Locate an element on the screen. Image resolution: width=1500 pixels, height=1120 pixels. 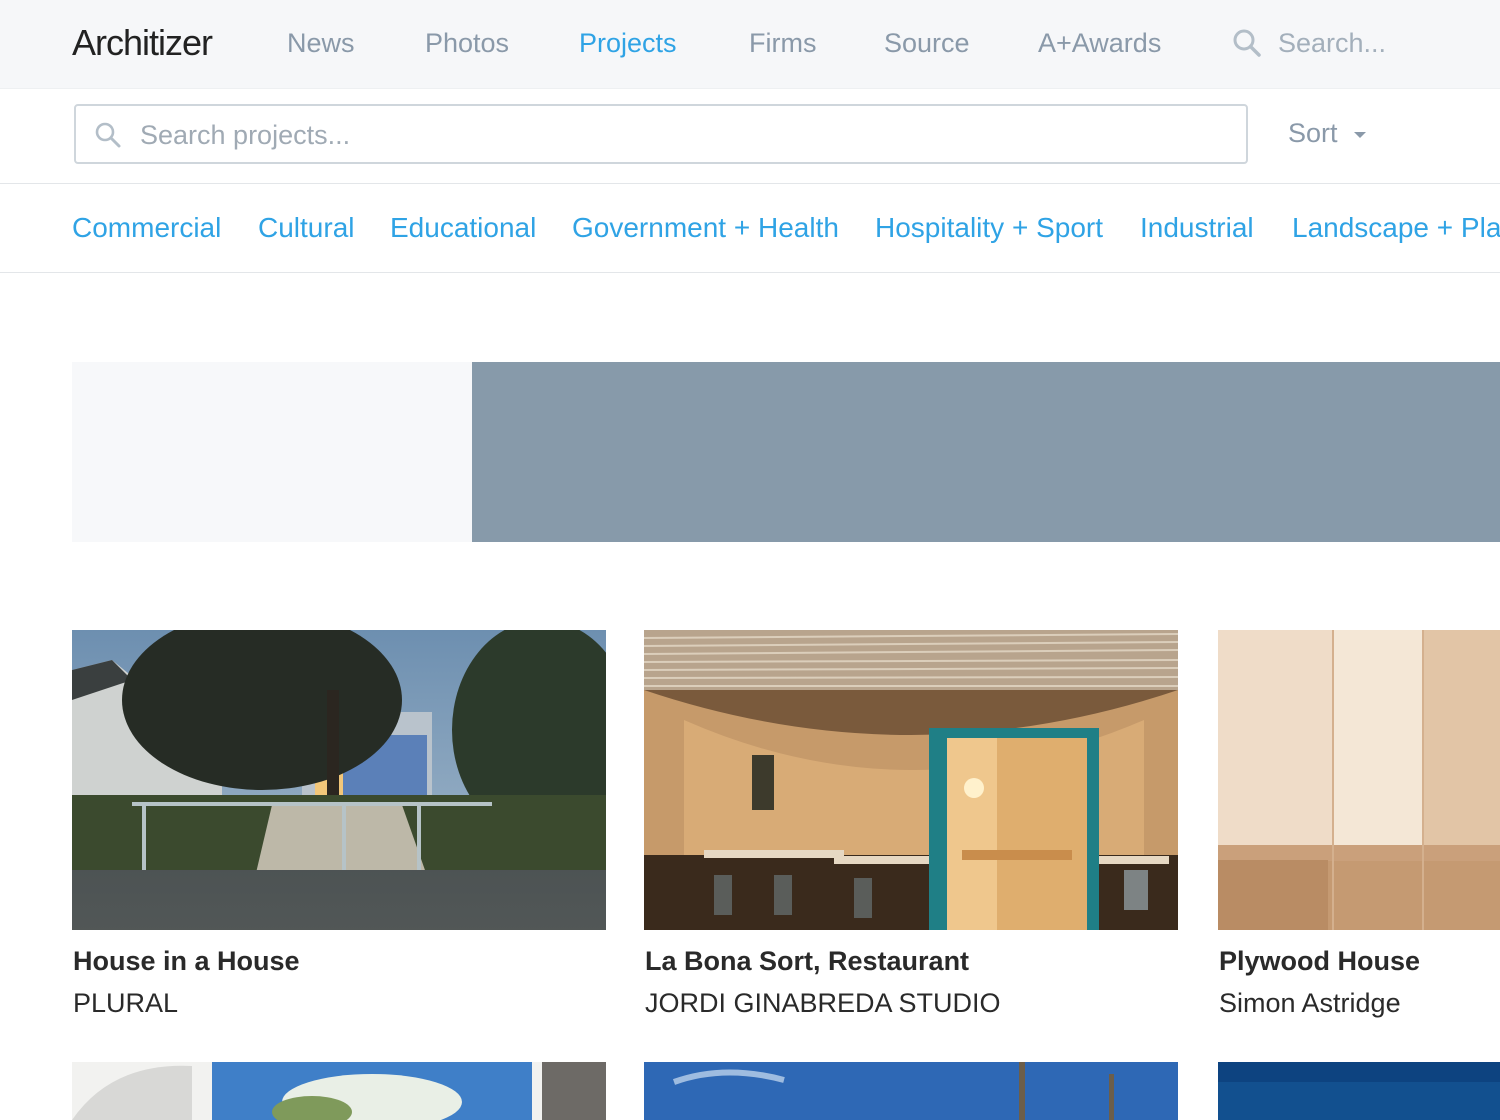
nav-source: Source is located at coordinates (927, 43).